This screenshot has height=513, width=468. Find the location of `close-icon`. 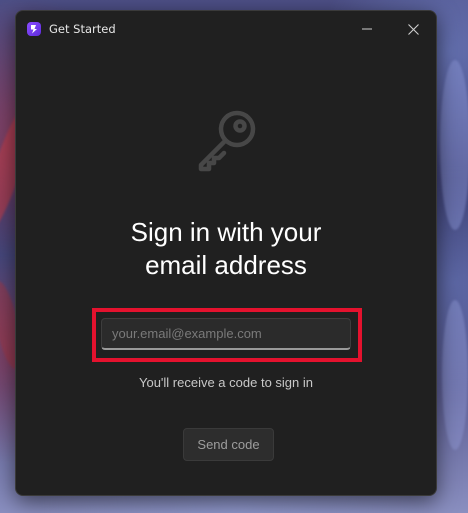

close-icon is located at coordinates (413, 29).